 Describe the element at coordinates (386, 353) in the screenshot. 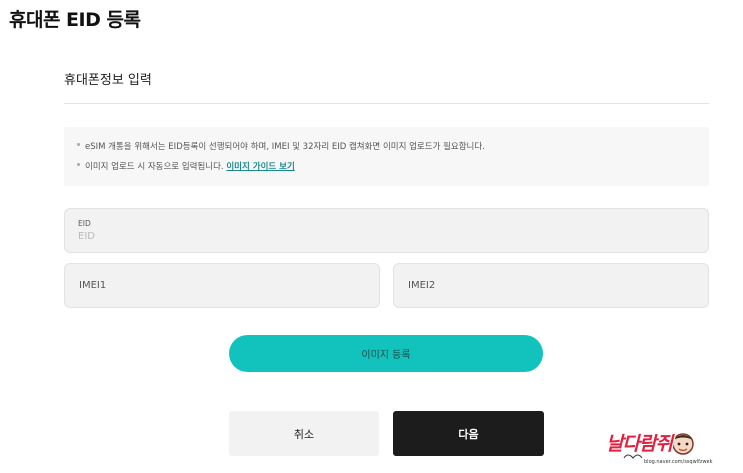

I see `upload-image-button: 이미지 등록` at that location.